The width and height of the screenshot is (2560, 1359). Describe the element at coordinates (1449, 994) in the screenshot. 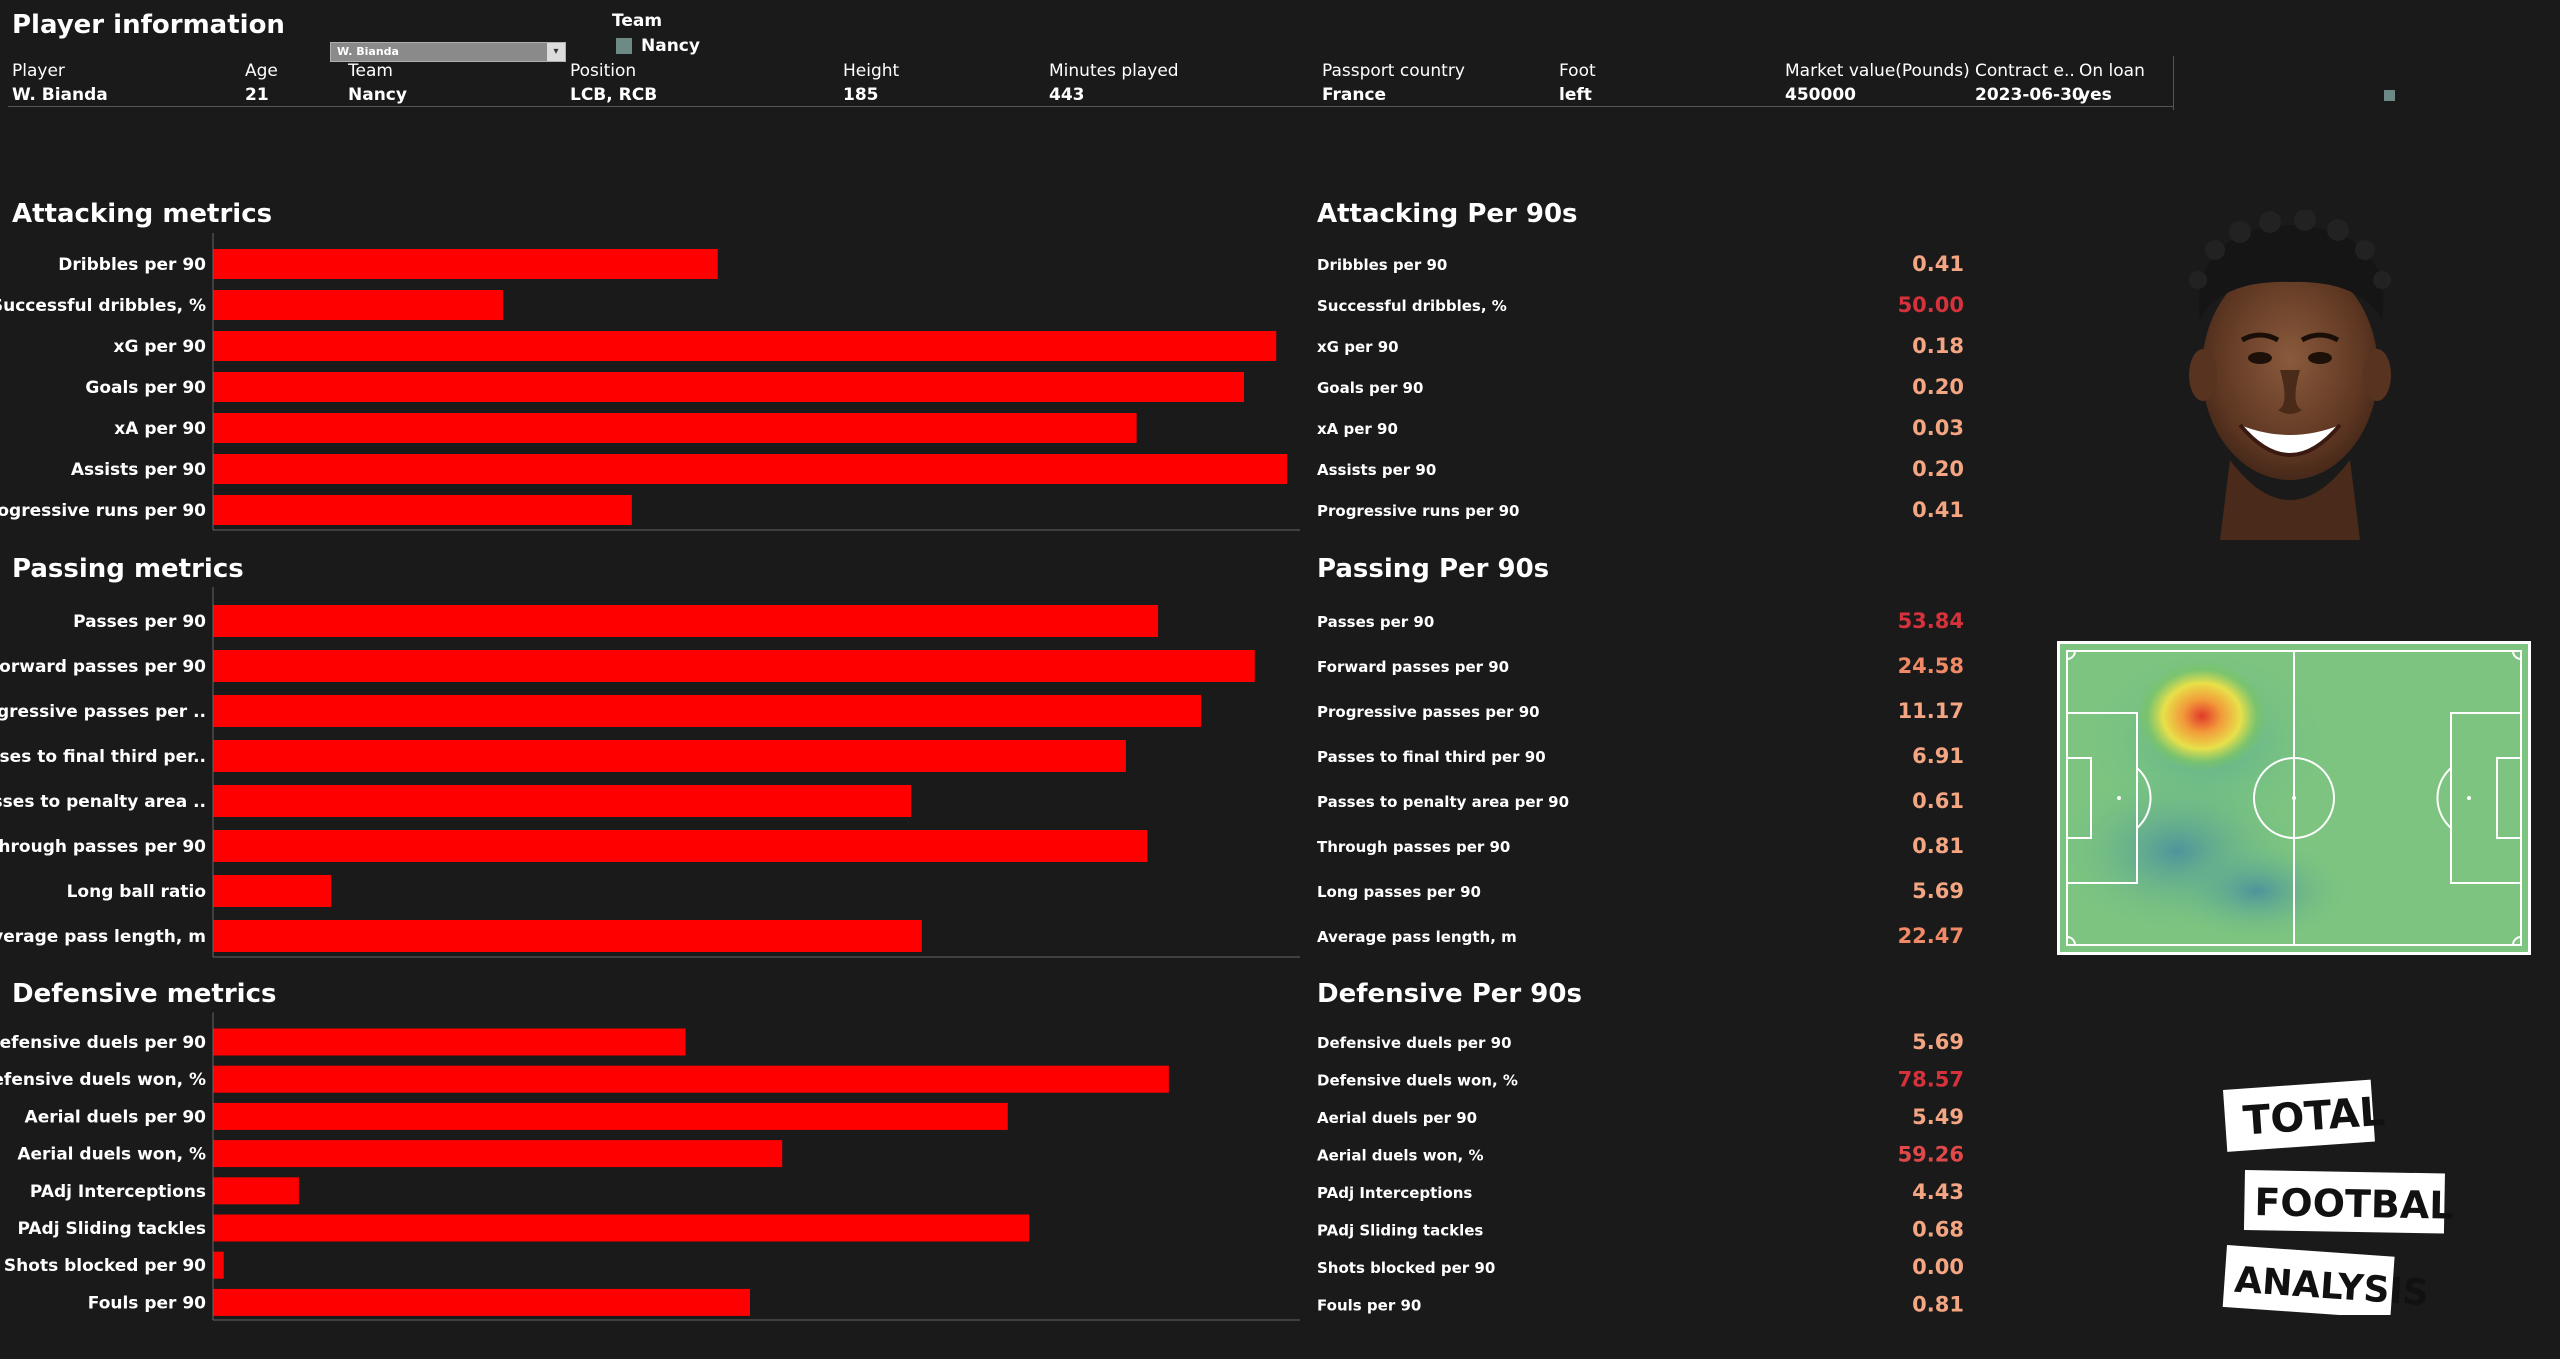

I see `table-title: Defensive Per 90s` at that location.